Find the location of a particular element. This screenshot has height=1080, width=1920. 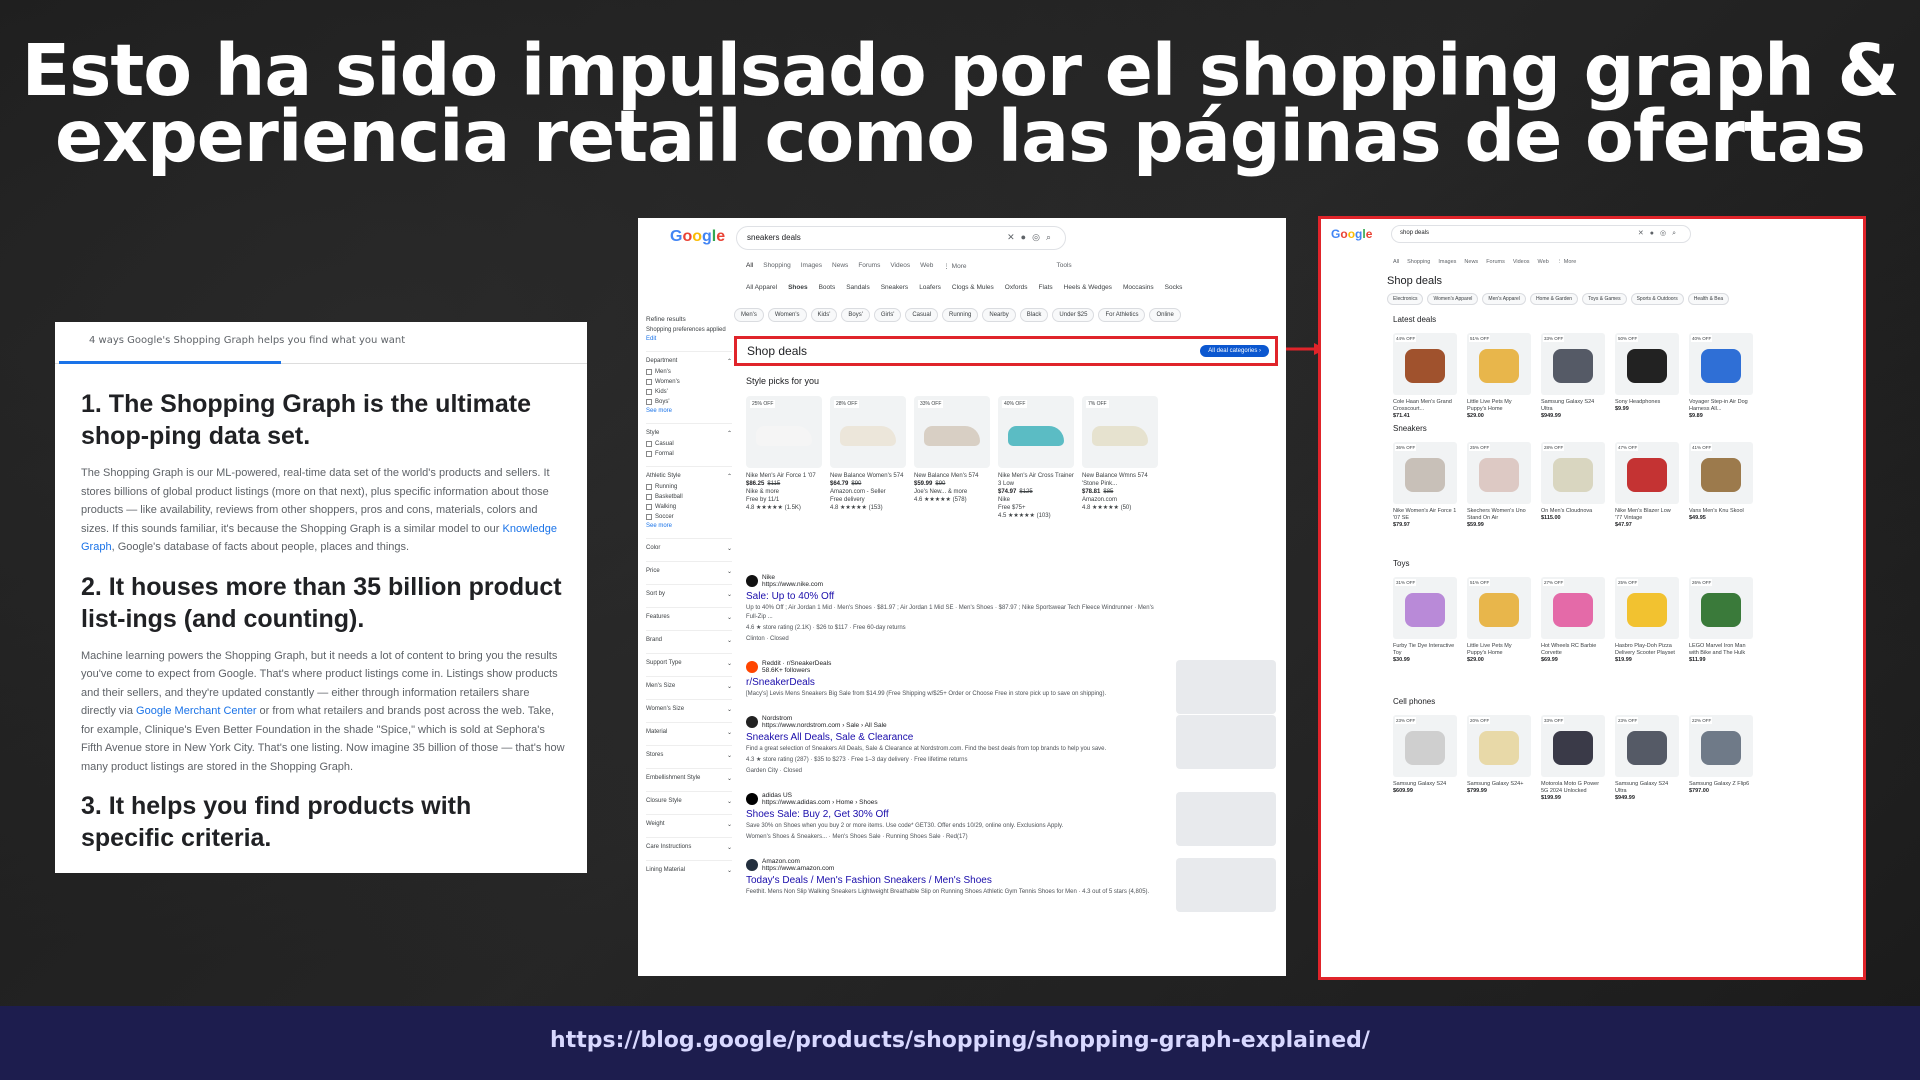

athletic-style-filter: Athletic Style ⌃ is located at coordinates (689, 473).